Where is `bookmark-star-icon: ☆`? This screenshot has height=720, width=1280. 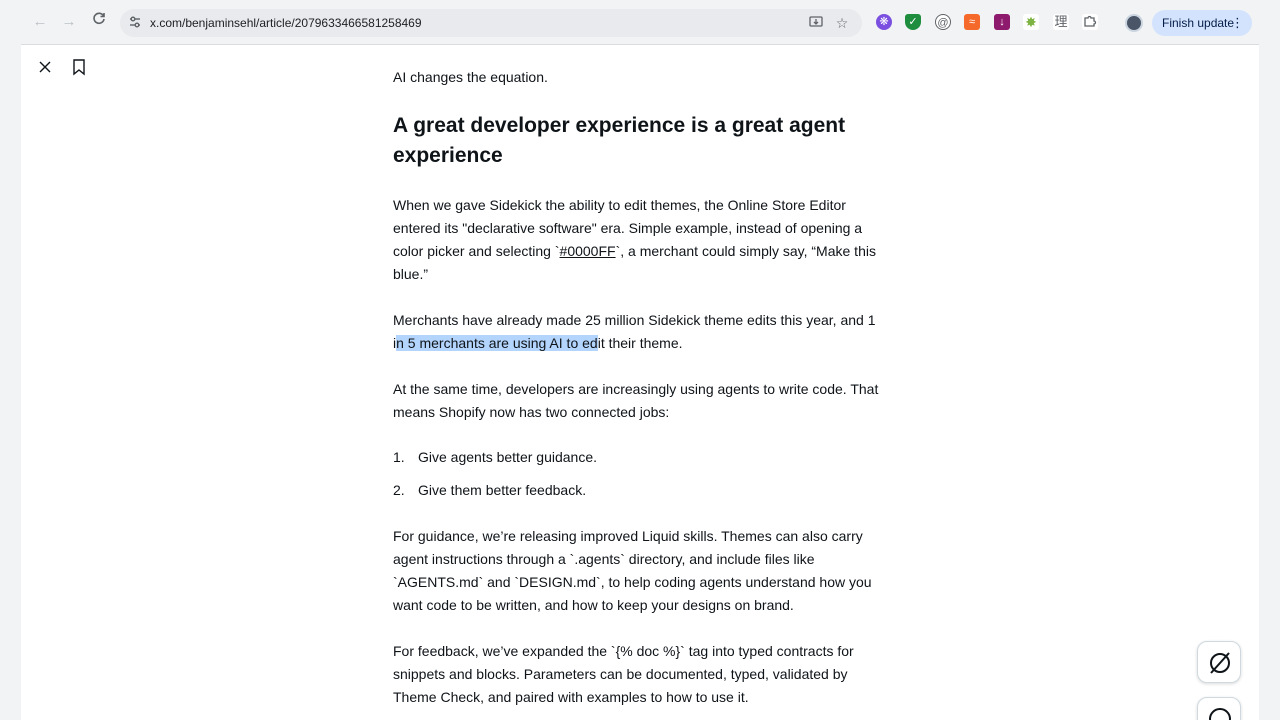 bookmark-star-icon: ☆ is located at coordinates (842, 23).